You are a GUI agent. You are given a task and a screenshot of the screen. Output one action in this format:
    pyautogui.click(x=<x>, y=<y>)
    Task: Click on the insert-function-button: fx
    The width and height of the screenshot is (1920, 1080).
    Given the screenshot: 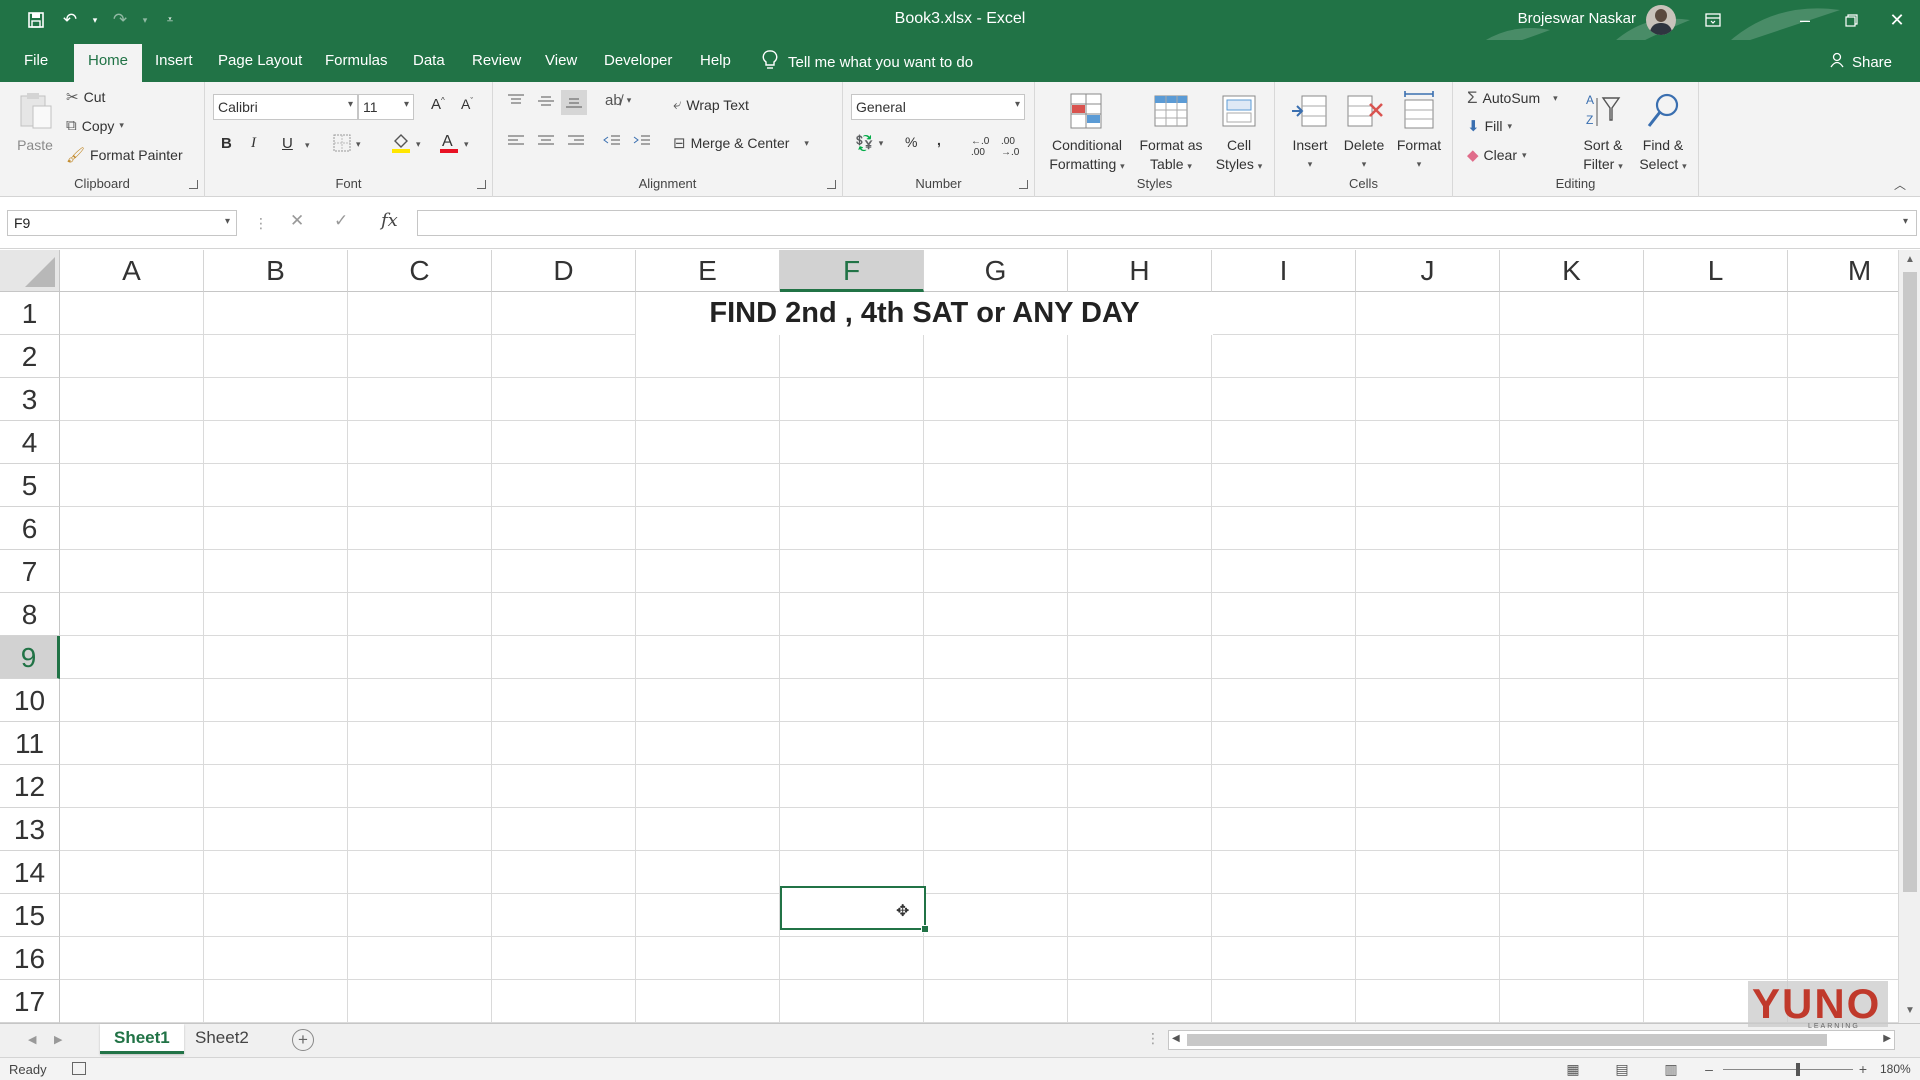 What is the action you would take?
    pyautogui.click(x=389, y=220)
    